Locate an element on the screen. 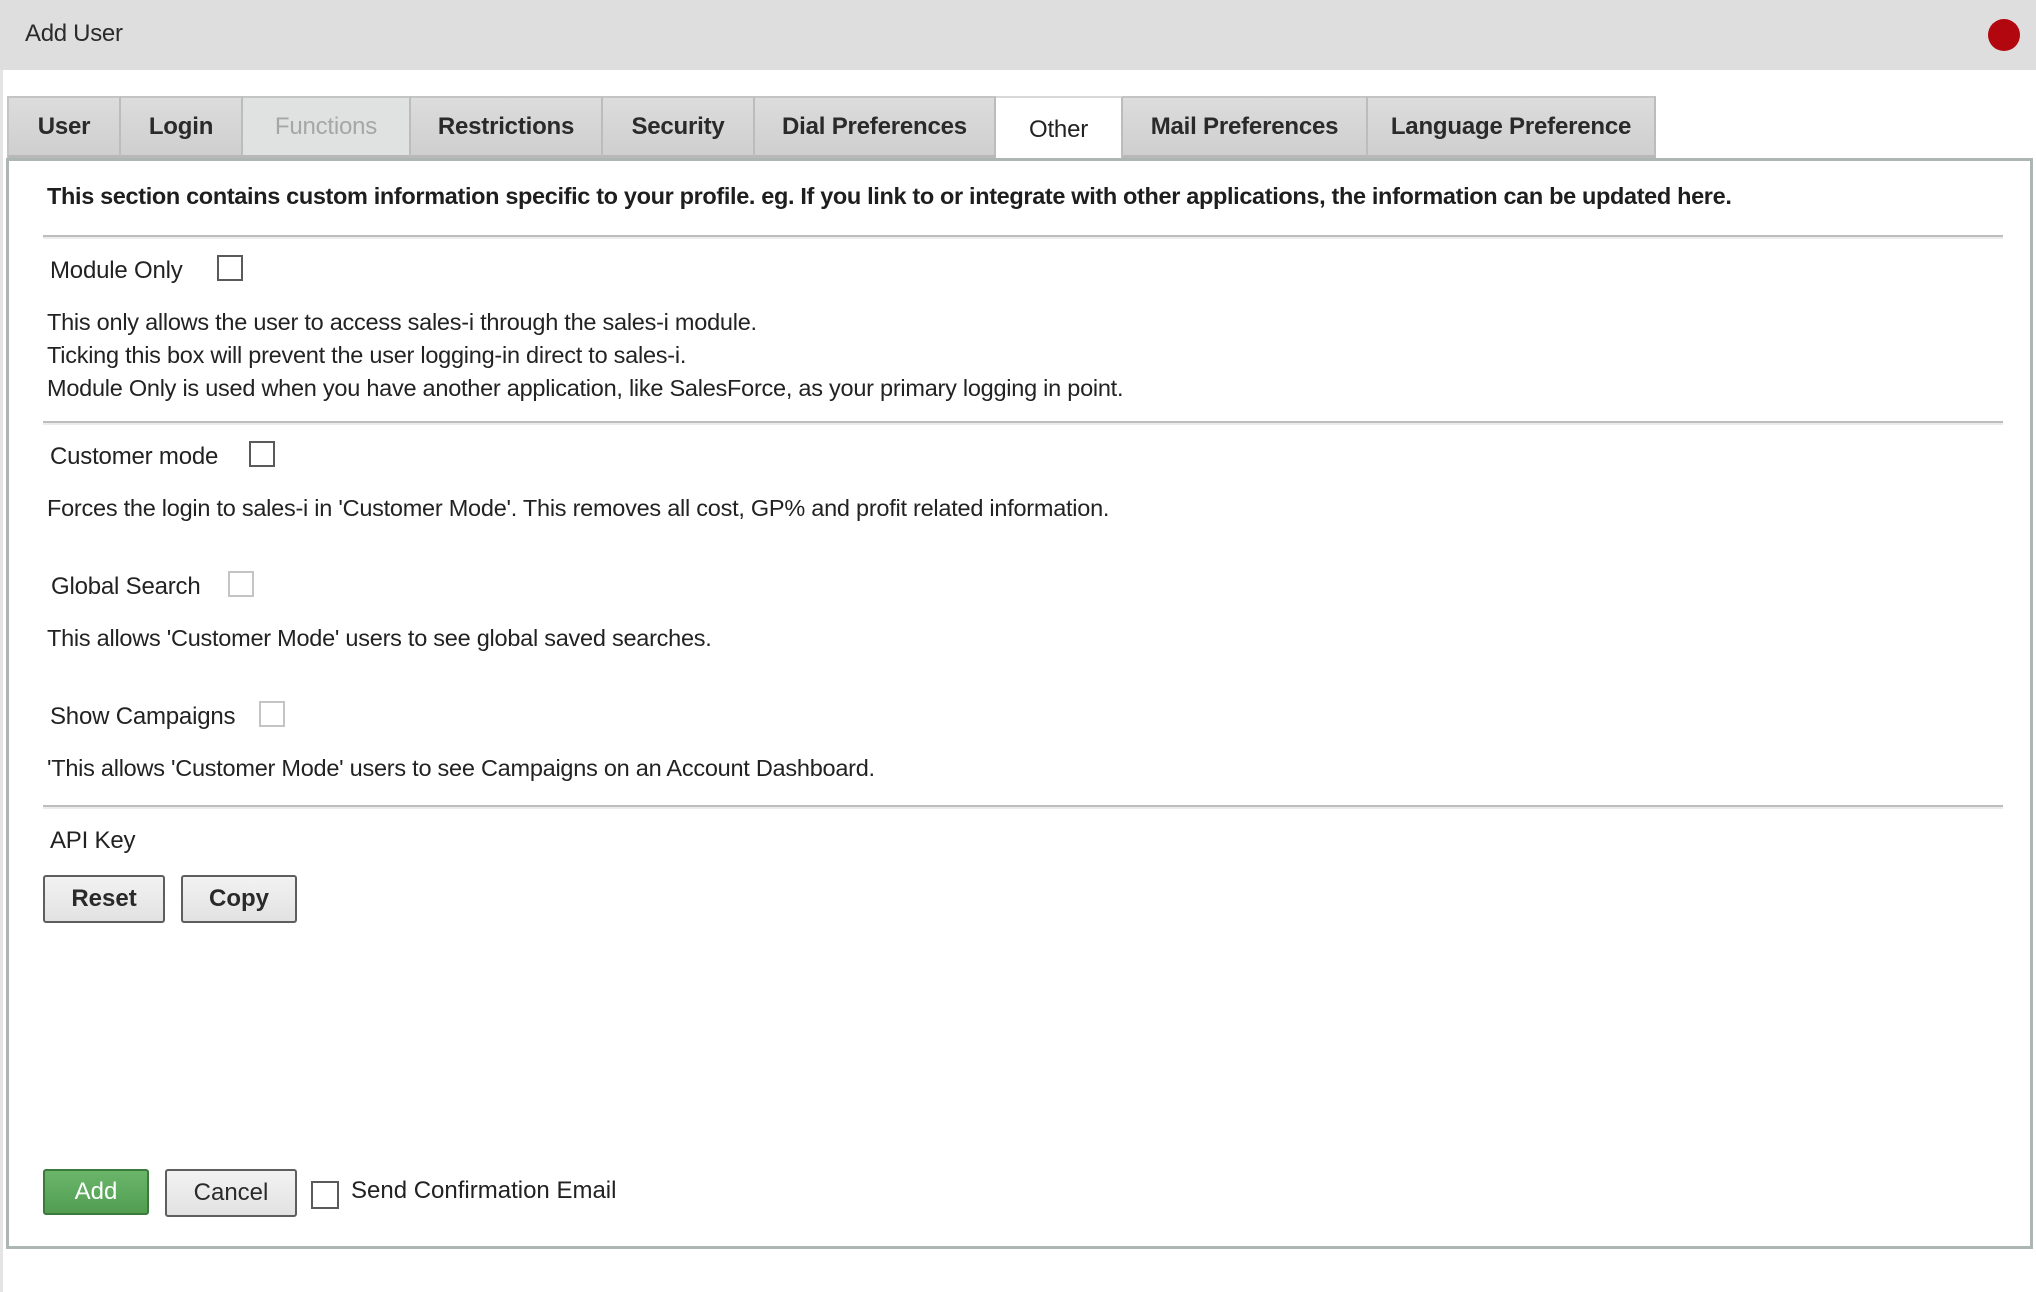 Image resolution: width=2036 pixels, height=1292 pixels. reset-api-key-button: Reset is located at coordinates (104, 899).